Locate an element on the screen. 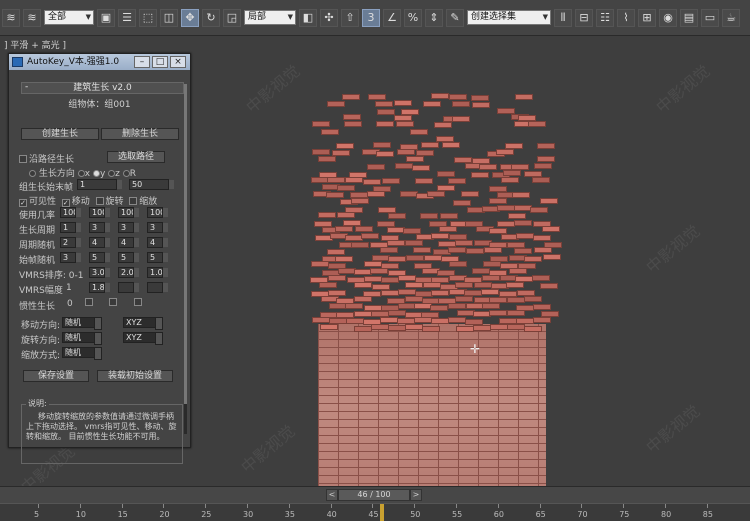  rotate-checkbox is located at coordinates (99, 201).